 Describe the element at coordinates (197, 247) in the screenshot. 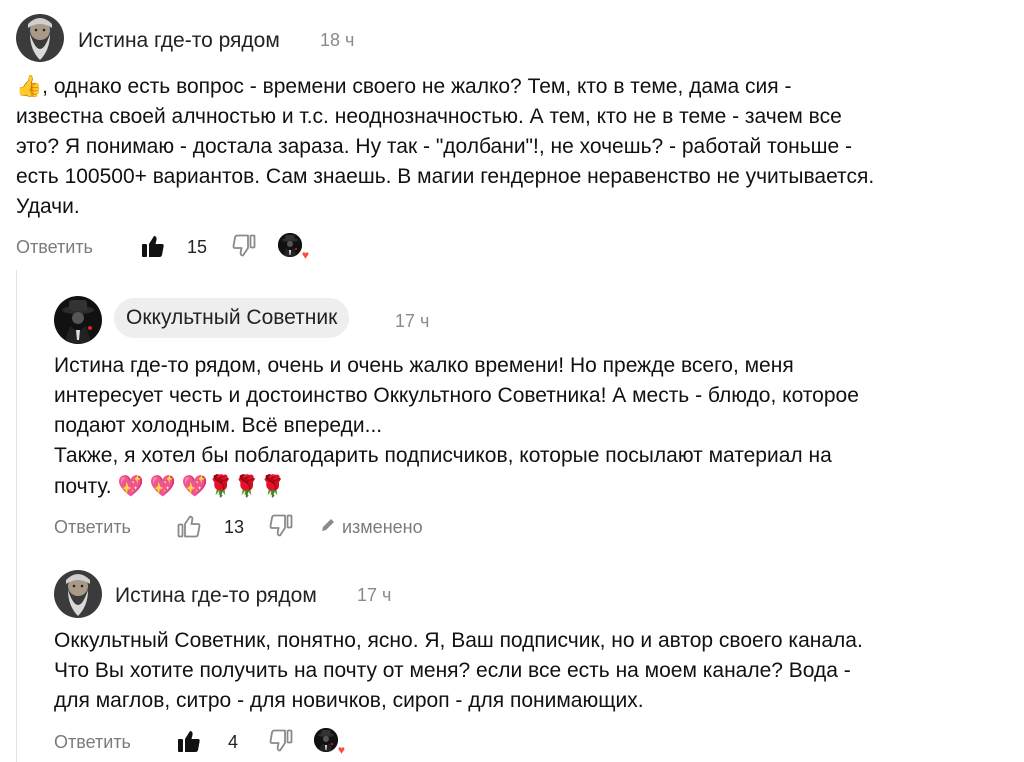

I see `like-count: 15` at that location.